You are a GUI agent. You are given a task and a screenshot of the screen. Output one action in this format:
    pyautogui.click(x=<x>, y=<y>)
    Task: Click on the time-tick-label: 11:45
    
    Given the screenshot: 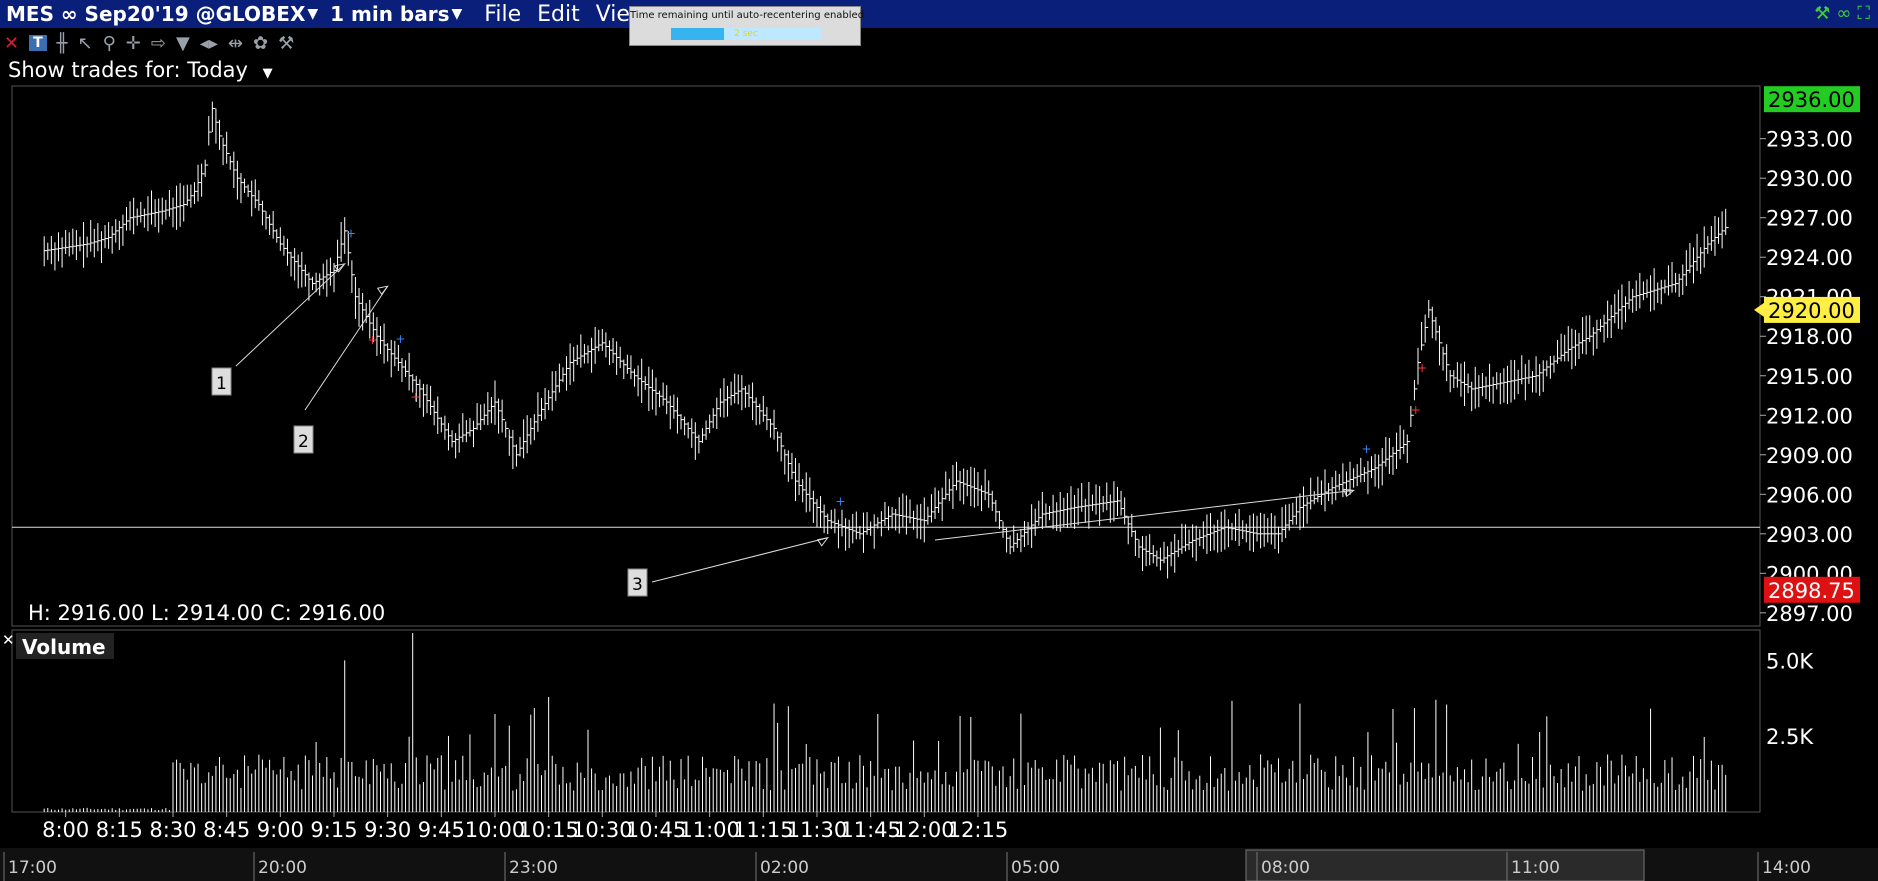 What is the action you would take?
    pyautogui.click(x=870, y=830)
    